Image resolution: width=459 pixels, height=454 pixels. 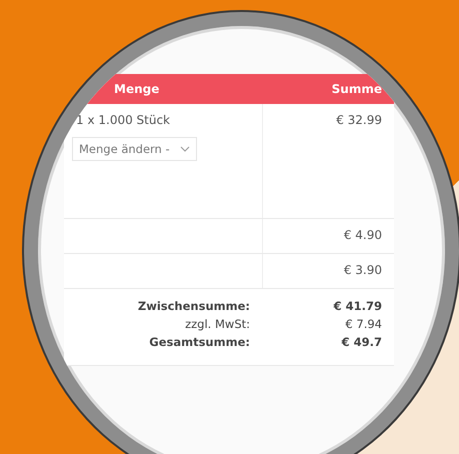 I want to click on quantity-select: Menge ändern -, so click(x=134, y=149).